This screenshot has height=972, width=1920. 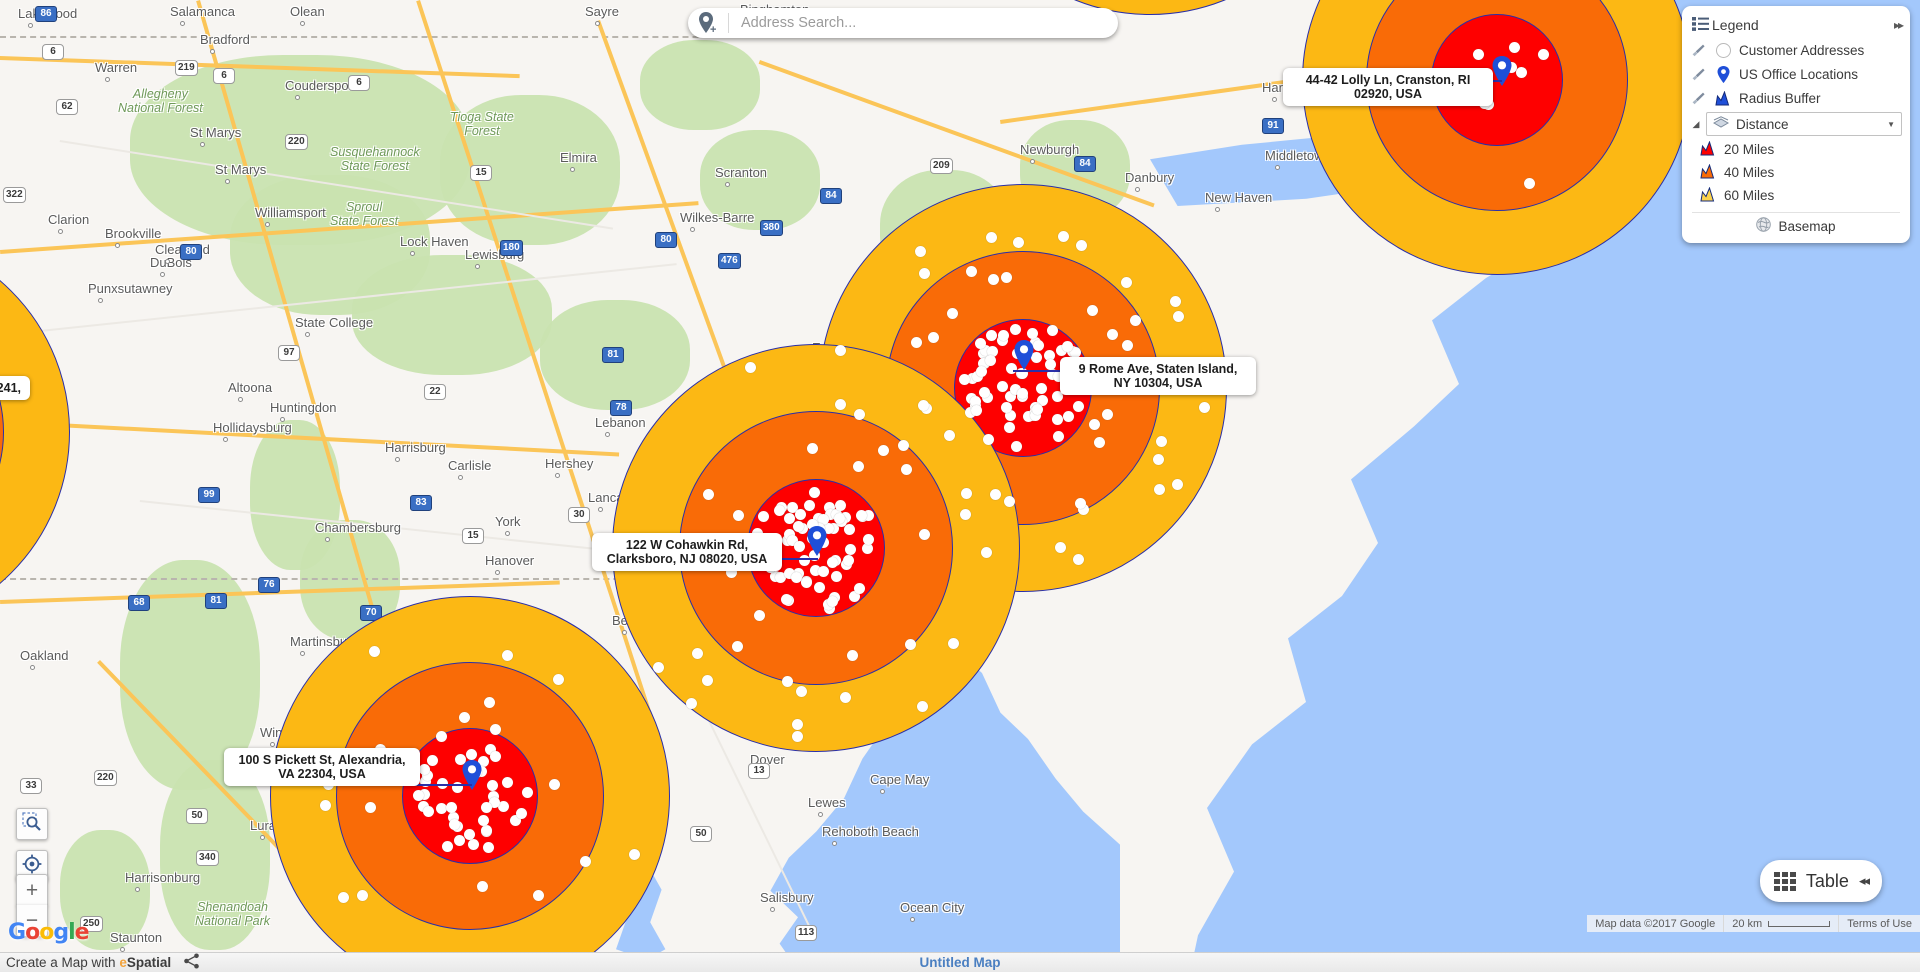 I want to click on legend-class-40-miles: 40 Miles, so click(x=1796, y=172).